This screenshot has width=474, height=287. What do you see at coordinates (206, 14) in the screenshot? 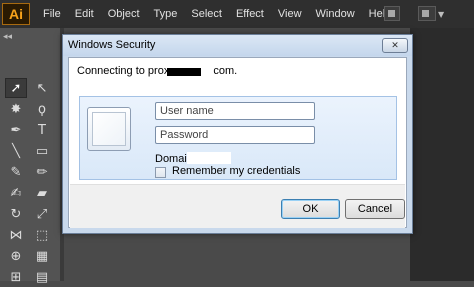
I see `menu-select: Select` at bounding box center [206, 14].